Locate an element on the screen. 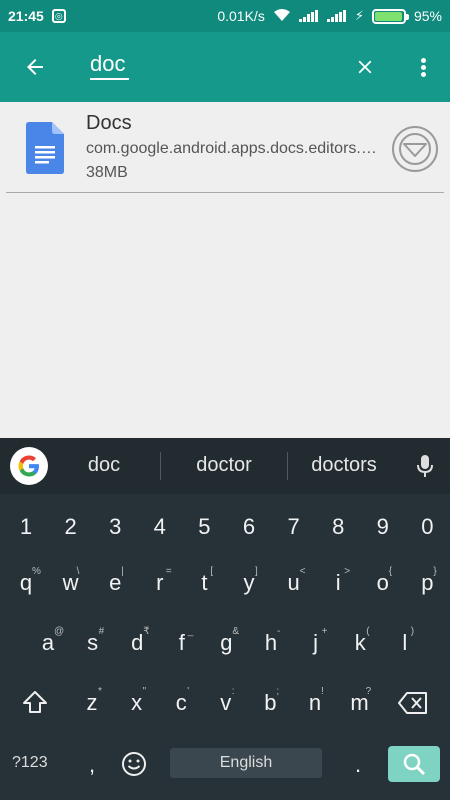 This screenshot has width=450, height=800. suggestion-2: doctor is located at coordinates (224, 465).